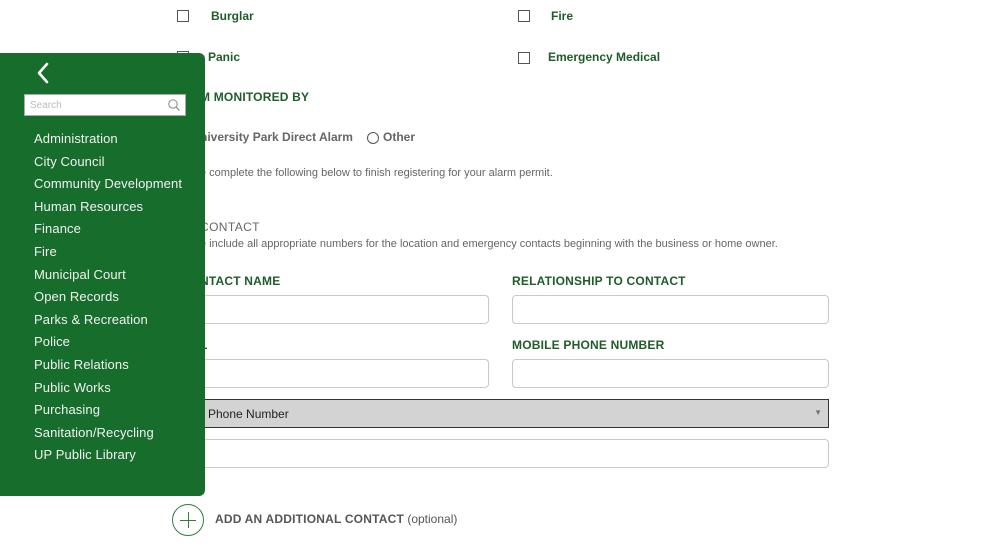  I want to click on relationship-input, so click(670, 309).